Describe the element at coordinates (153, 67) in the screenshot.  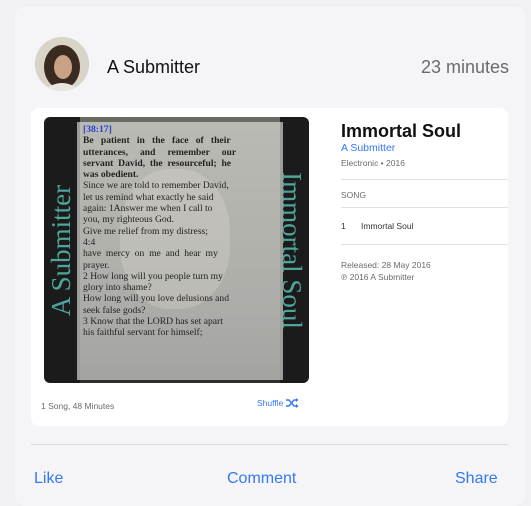
I see `poster-name: A Submitter` at that location.